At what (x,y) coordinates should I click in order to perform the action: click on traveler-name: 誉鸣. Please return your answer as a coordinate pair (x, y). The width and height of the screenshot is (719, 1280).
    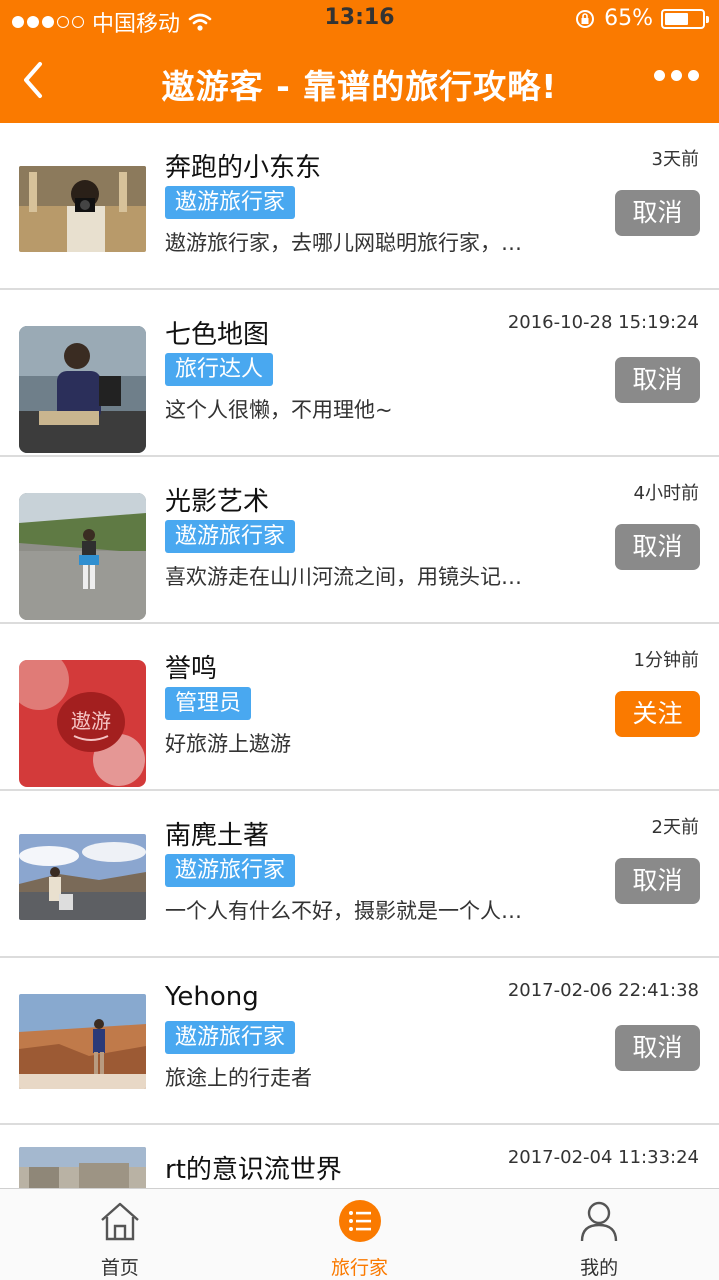
    Looking at the image, I should click on (191, 669).